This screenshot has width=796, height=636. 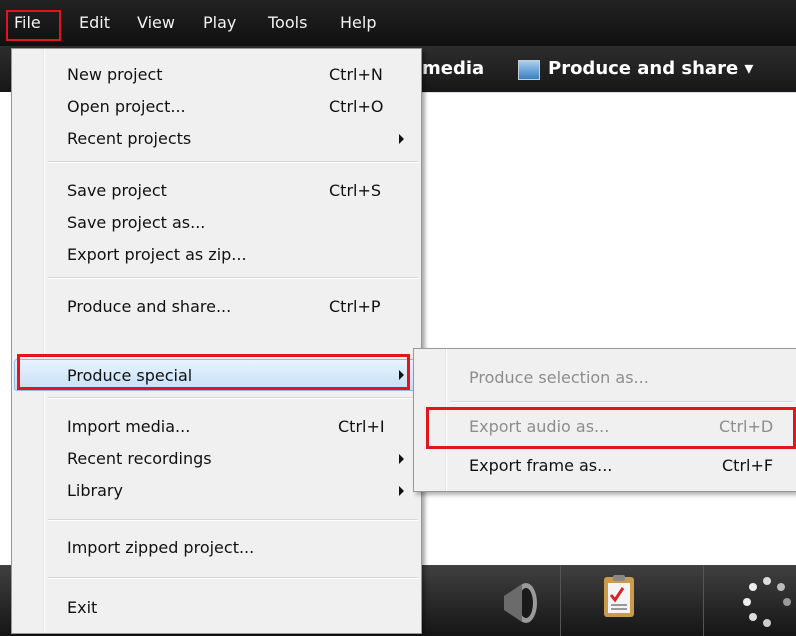 I want to click on menu-item-save-project: Save project Ctrl+S, so click(x=216, y=191).